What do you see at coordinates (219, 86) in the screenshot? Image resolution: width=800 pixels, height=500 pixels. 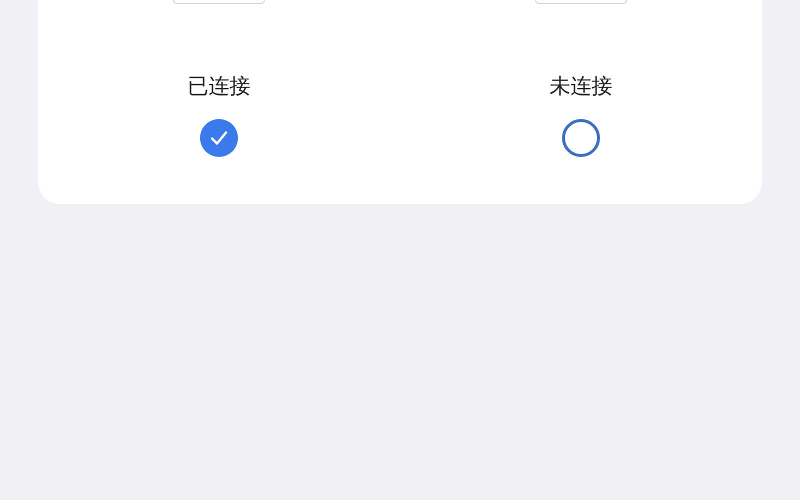 I see `option-label: 已连接` at bounding box center [219, 86].